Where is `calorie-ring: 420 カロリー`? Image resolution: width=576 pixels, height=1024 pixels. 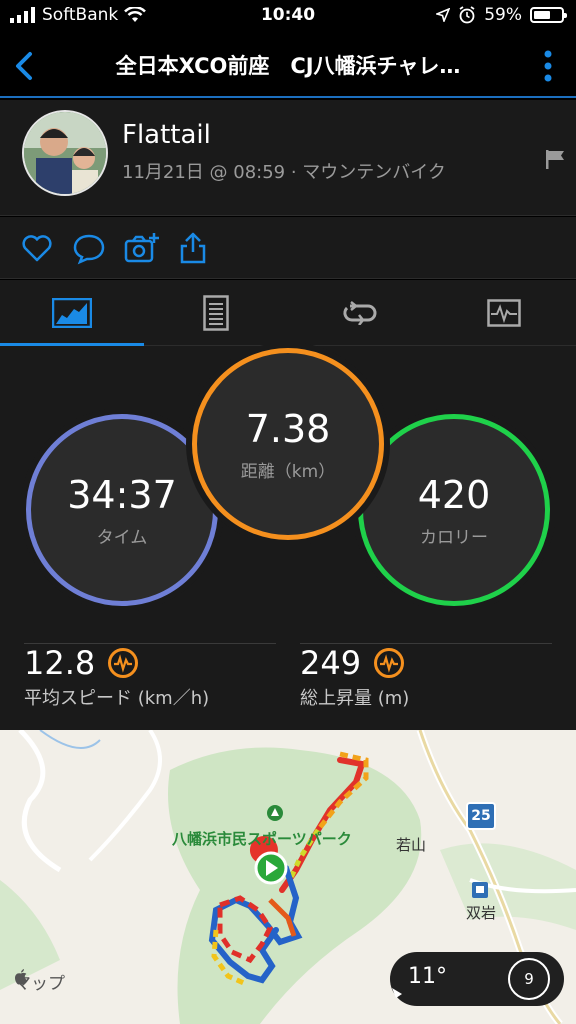 calorie-ring: 420 カロリー is located at coordinates (454, 510).